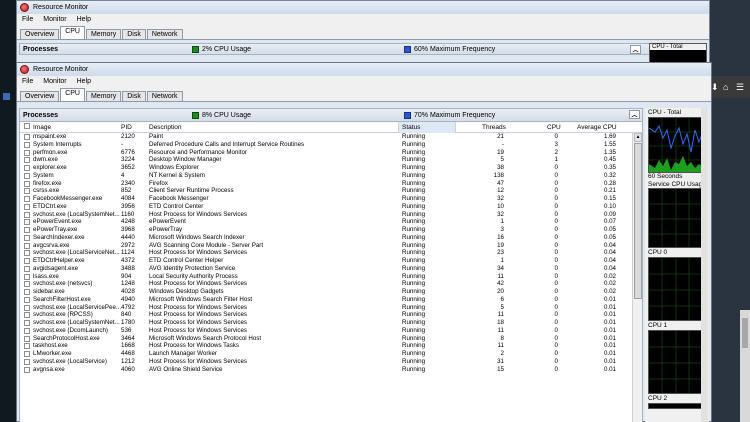 This screenshot has height=422, width=750. I want to click on scroll-up-icon: ▲, so click(638, 137).